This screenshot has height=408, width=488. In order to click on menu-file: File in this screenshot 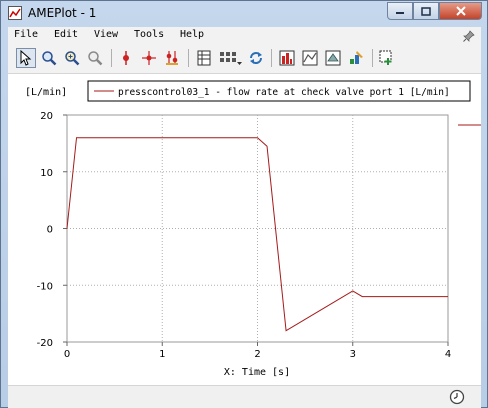, I will do `click(26, 34)`.